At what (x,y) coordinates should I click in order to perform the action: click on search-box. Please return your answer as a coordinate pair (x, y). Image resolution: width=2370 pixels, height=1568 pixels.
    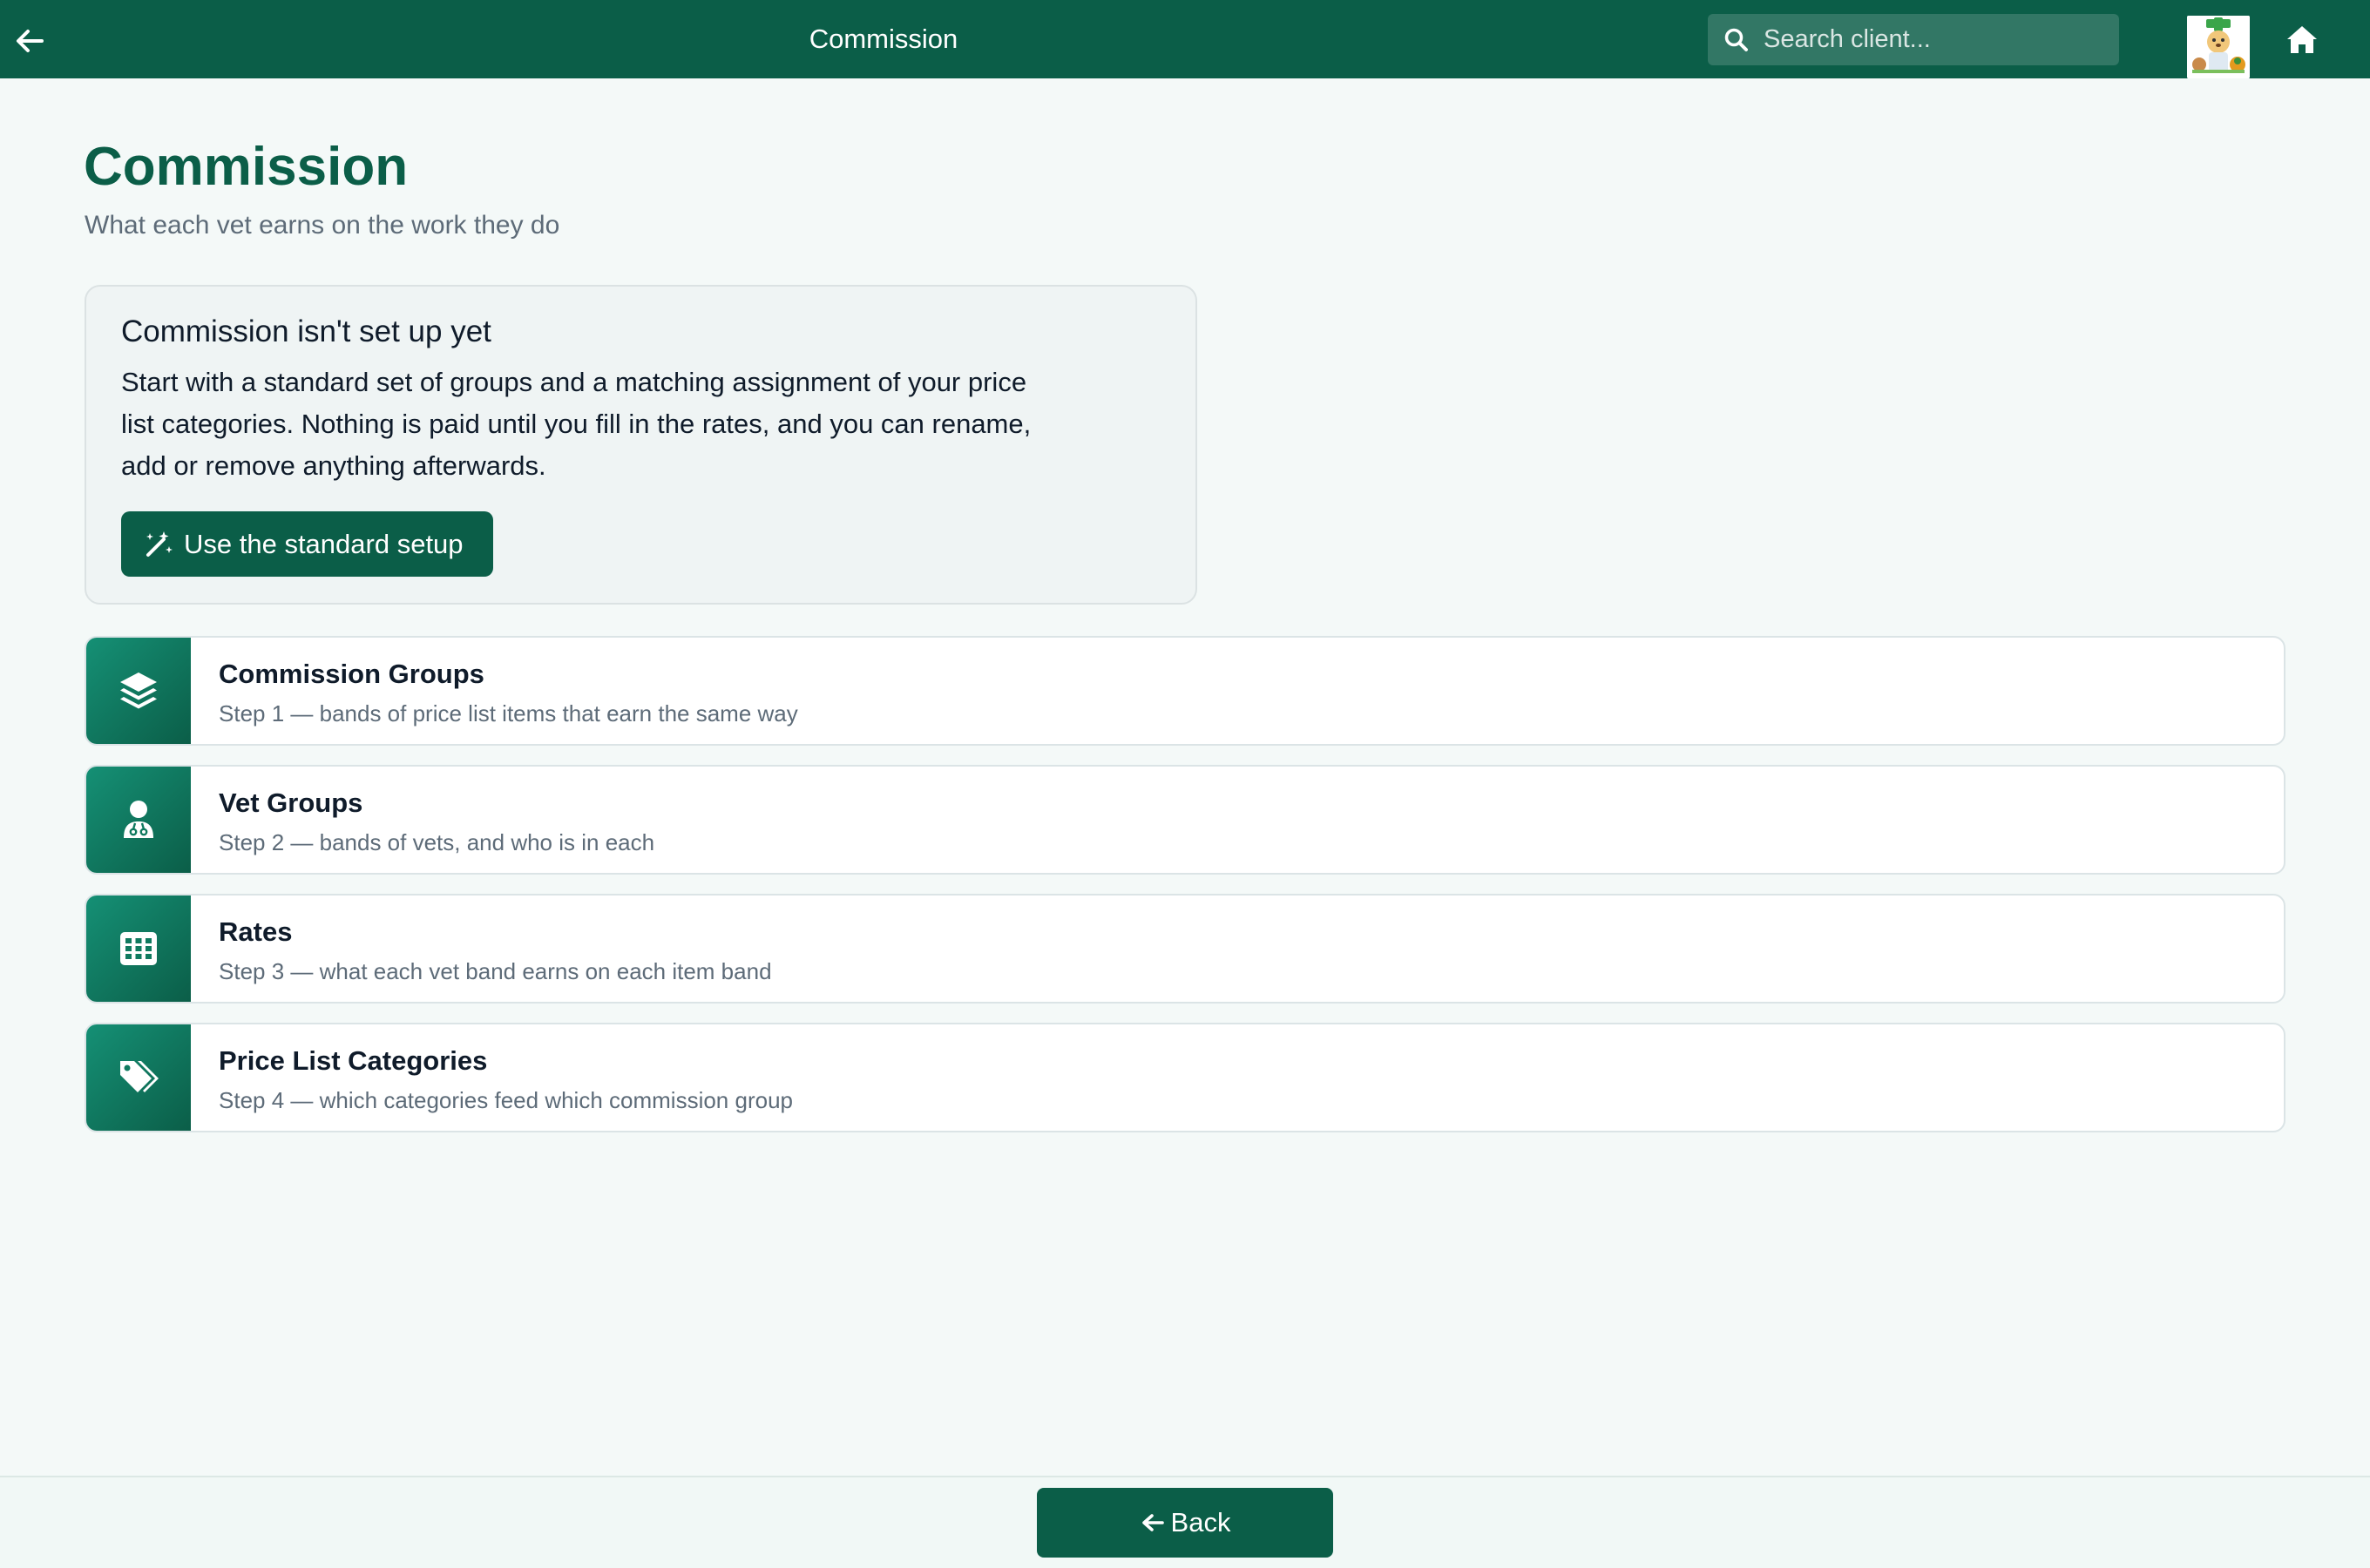
    Looking at the image, I should click on (1913, 40).